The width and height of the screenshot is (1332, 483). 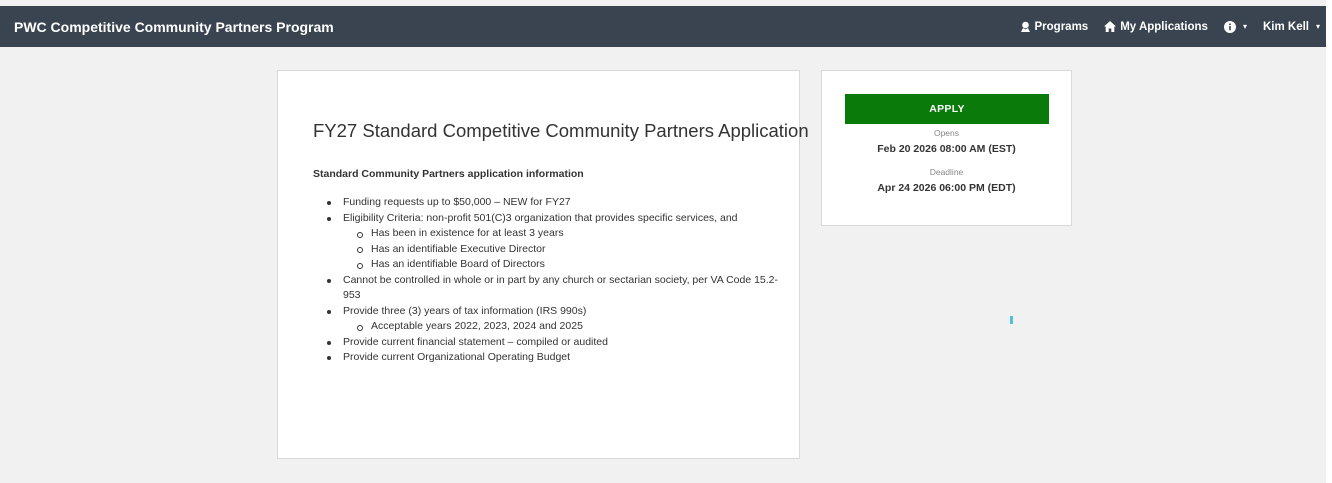 What do you see at coordinates (1011, 320) in the screenshot?
I see `loading-indicator` at bounding box center [1011, 320].